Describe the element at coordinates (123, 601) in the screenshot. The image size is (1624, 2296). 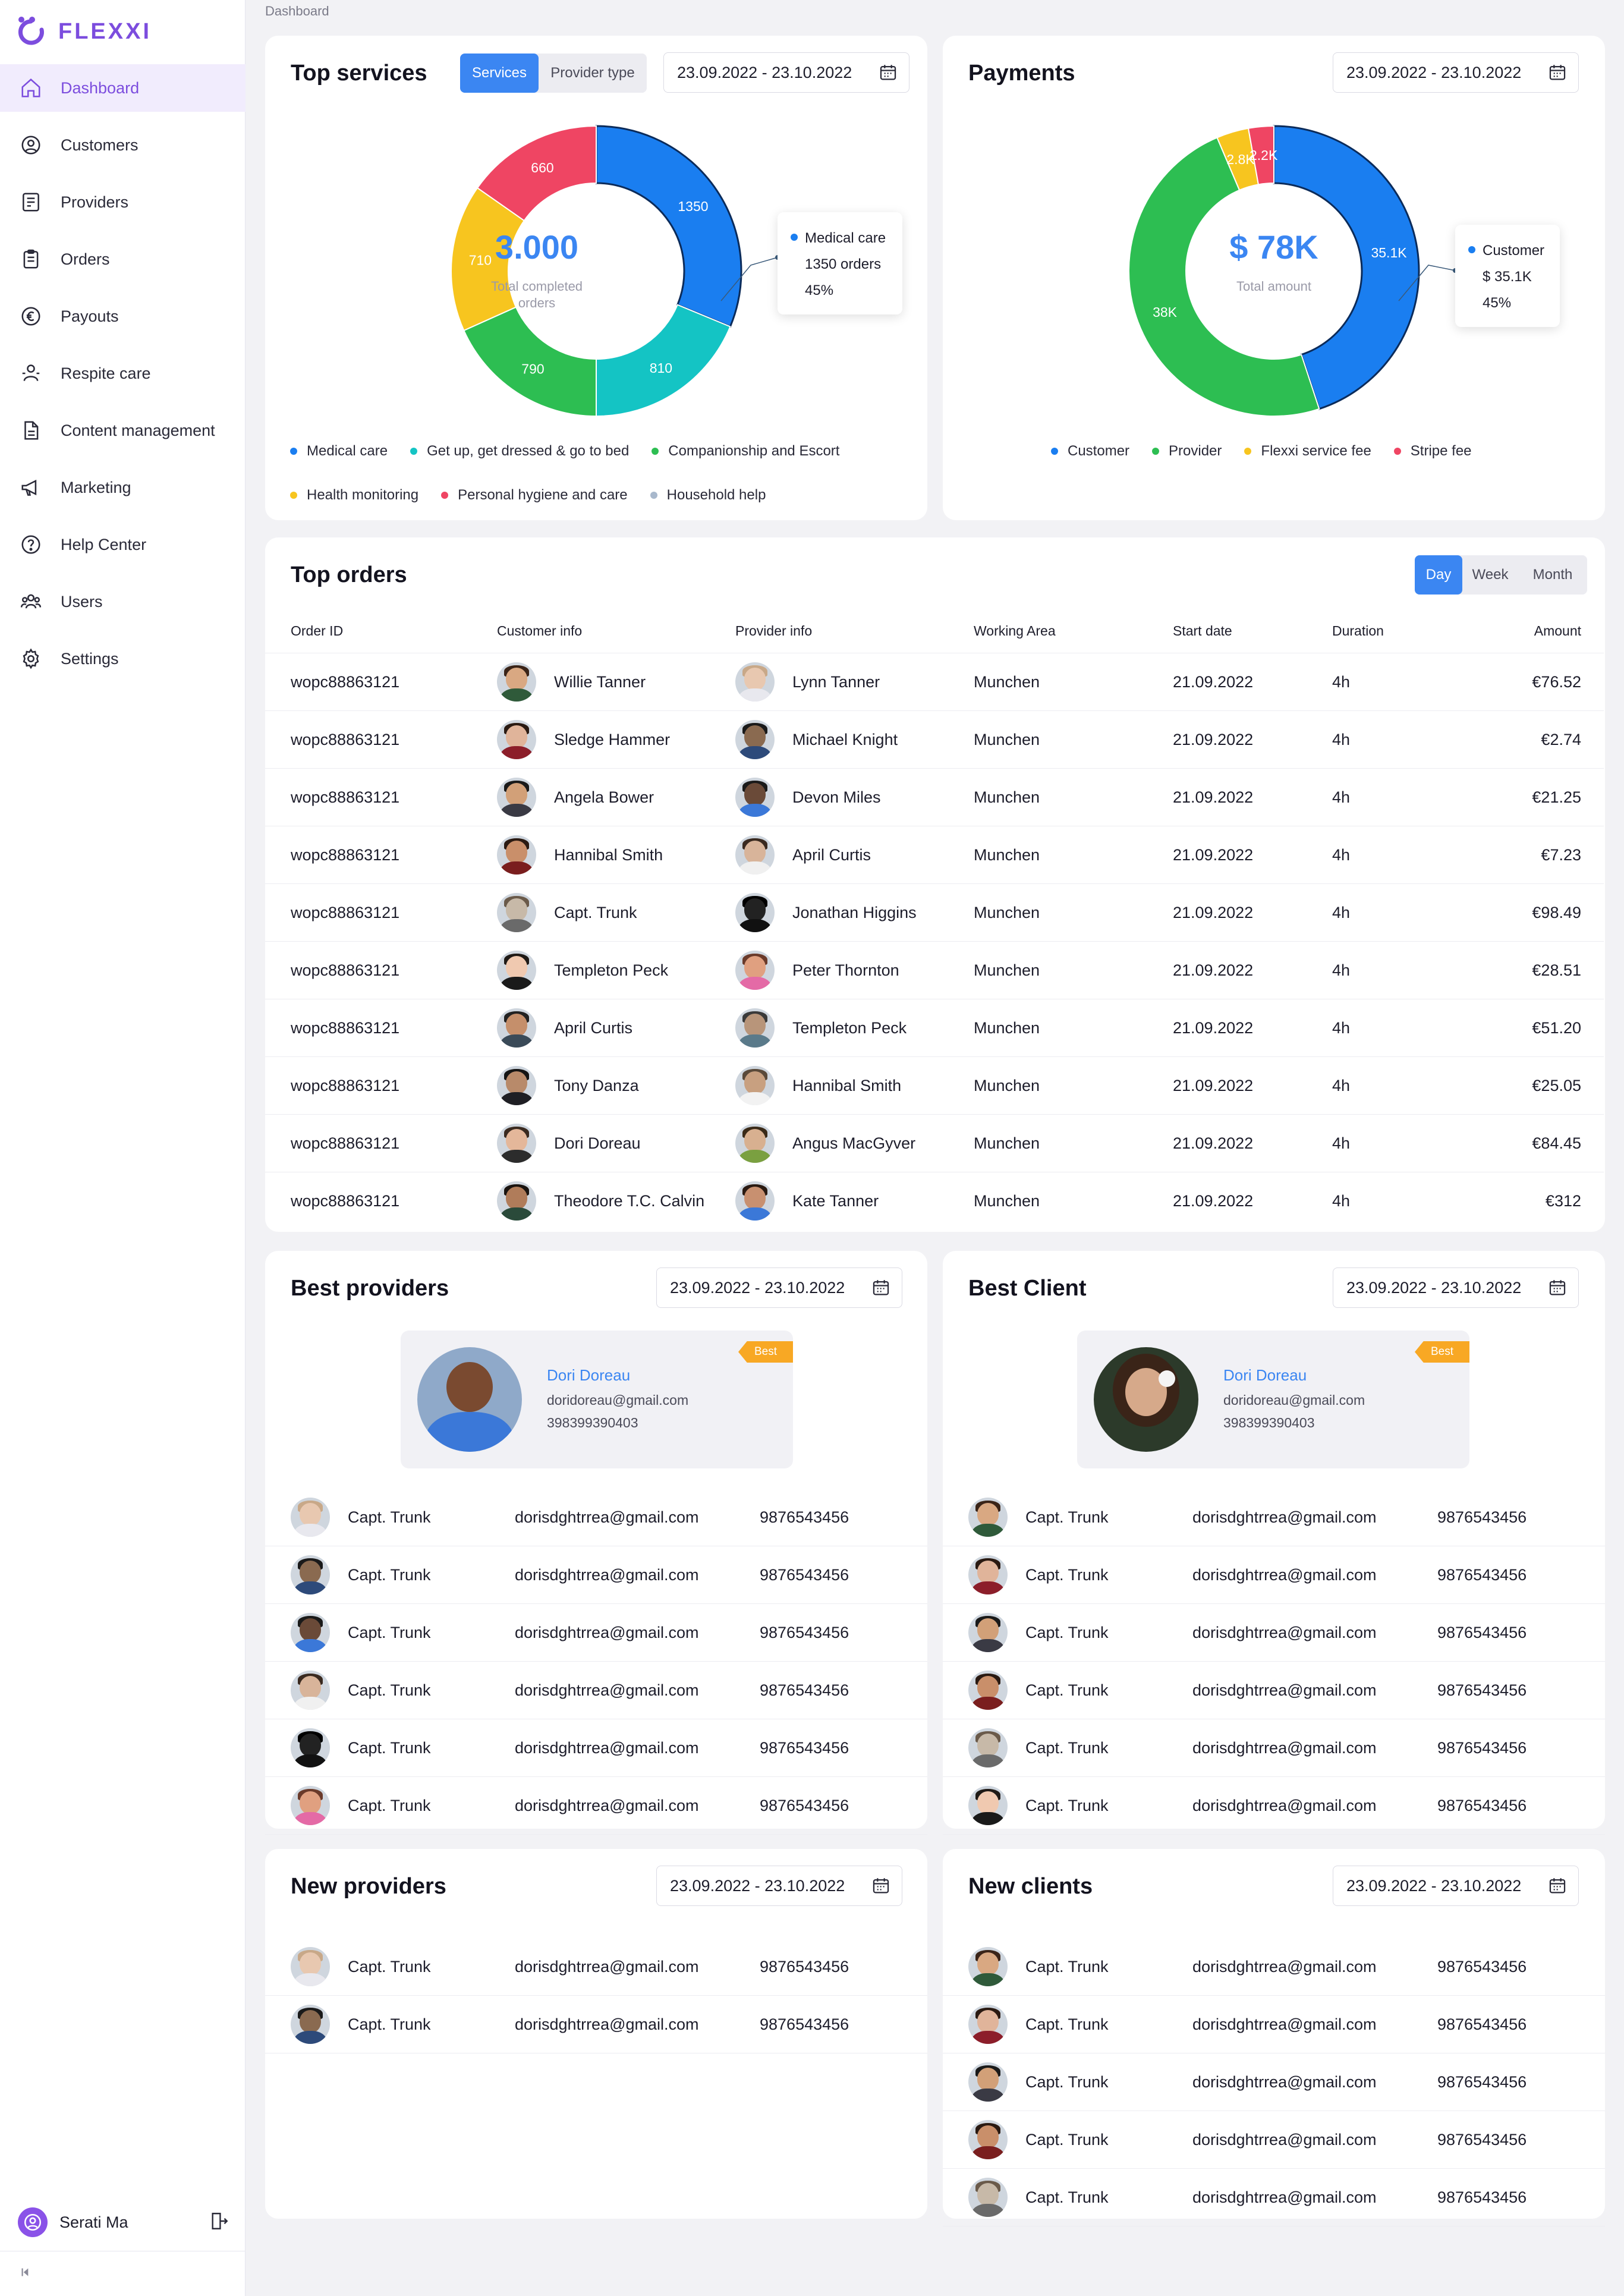
I see `sidebar-item-users: Users` at that location.